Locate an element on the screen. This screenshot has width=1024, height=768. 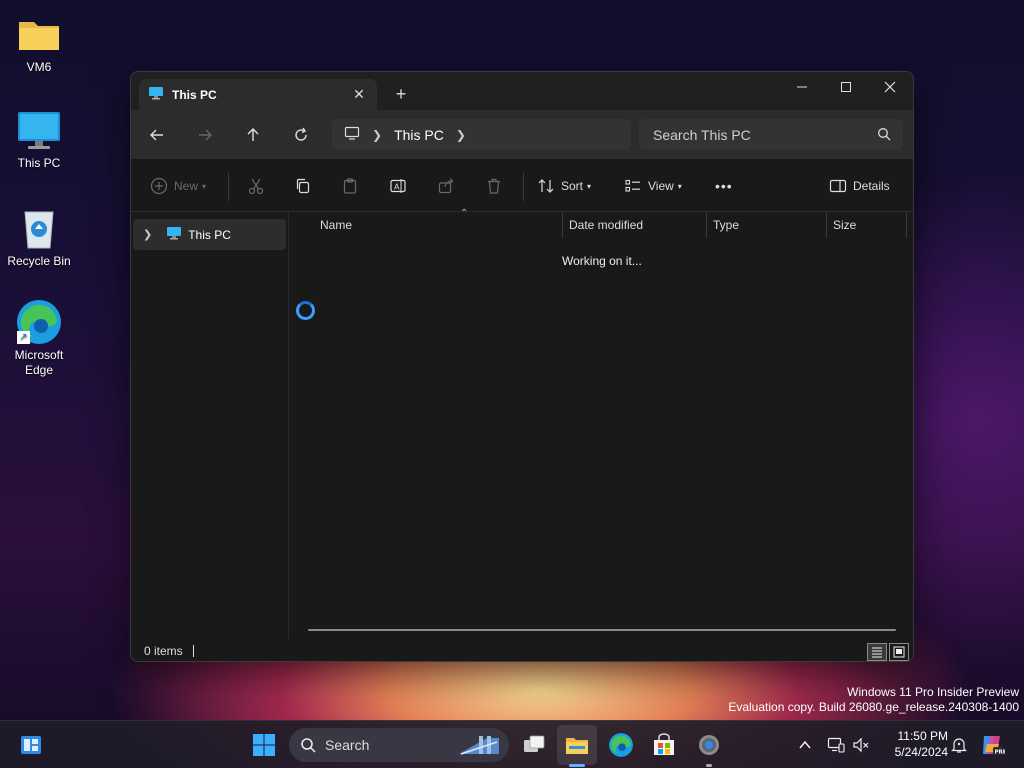
arrow-right-icon is located at coordinates (205, 135).